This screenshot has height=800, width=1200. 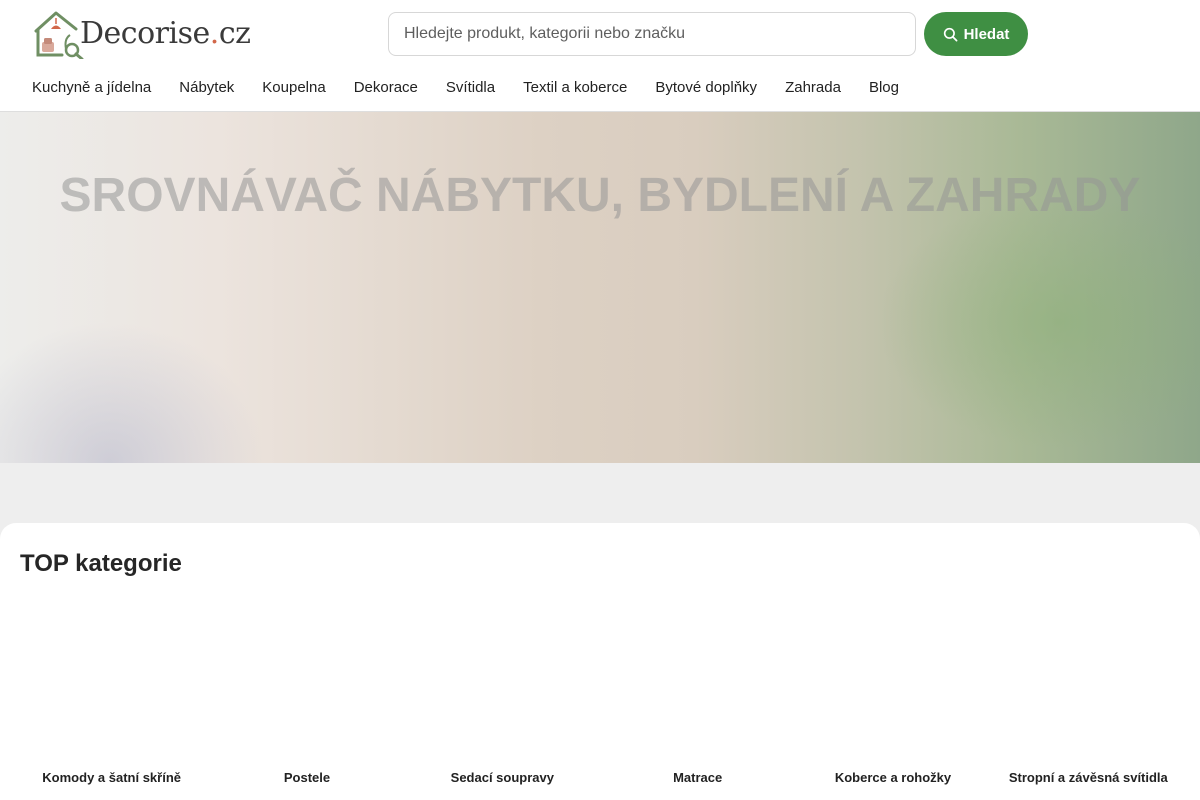 What do you see at coordinates (893, 777) in the screenshot?
I see `category-label: Koberce a rohožky` at bounding box center [893, 777].